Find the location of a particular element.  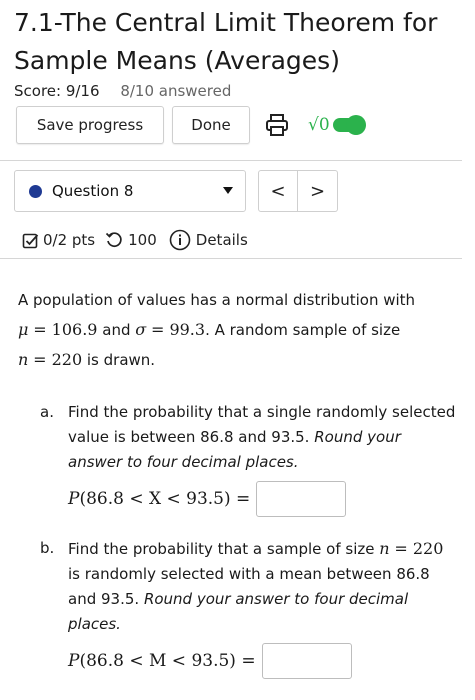

save-progress-label: Save progress is located at coordinates (90, 125).